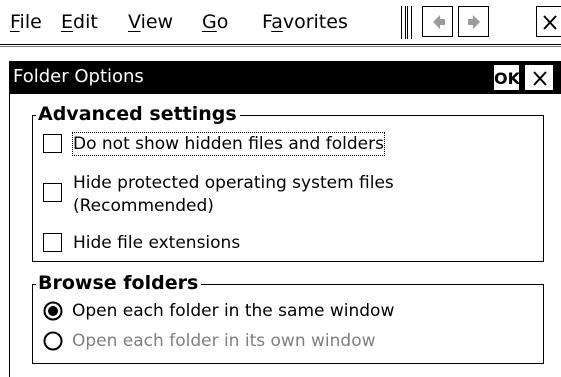  I want to click on menu-divider-shadow, so click(280, 46).